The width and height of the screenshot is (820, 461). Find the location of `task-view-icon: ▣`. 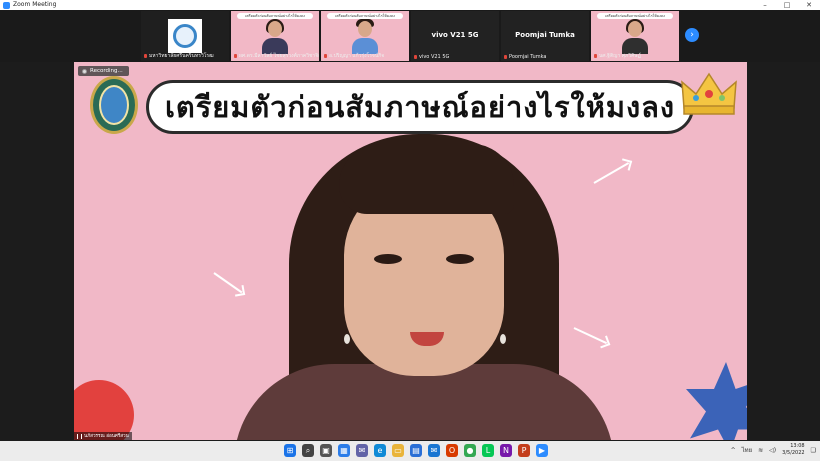

task-view-icon: ▣ is located at coordinates (326, 450).